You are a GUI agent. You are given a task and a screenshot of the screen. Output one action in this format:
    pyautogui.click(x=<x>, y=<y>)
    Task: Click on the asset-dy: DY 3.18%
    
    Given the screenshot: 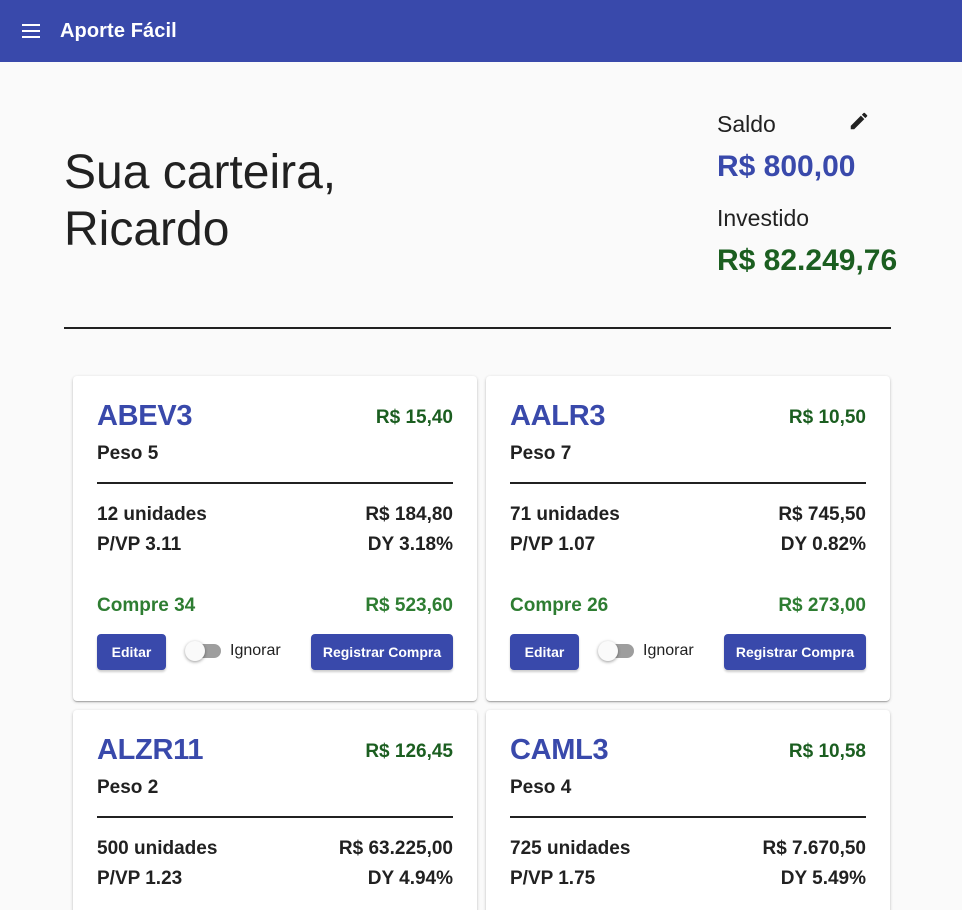 What is the action you would take?
    pyautogui.click(x=410, y=544)
    